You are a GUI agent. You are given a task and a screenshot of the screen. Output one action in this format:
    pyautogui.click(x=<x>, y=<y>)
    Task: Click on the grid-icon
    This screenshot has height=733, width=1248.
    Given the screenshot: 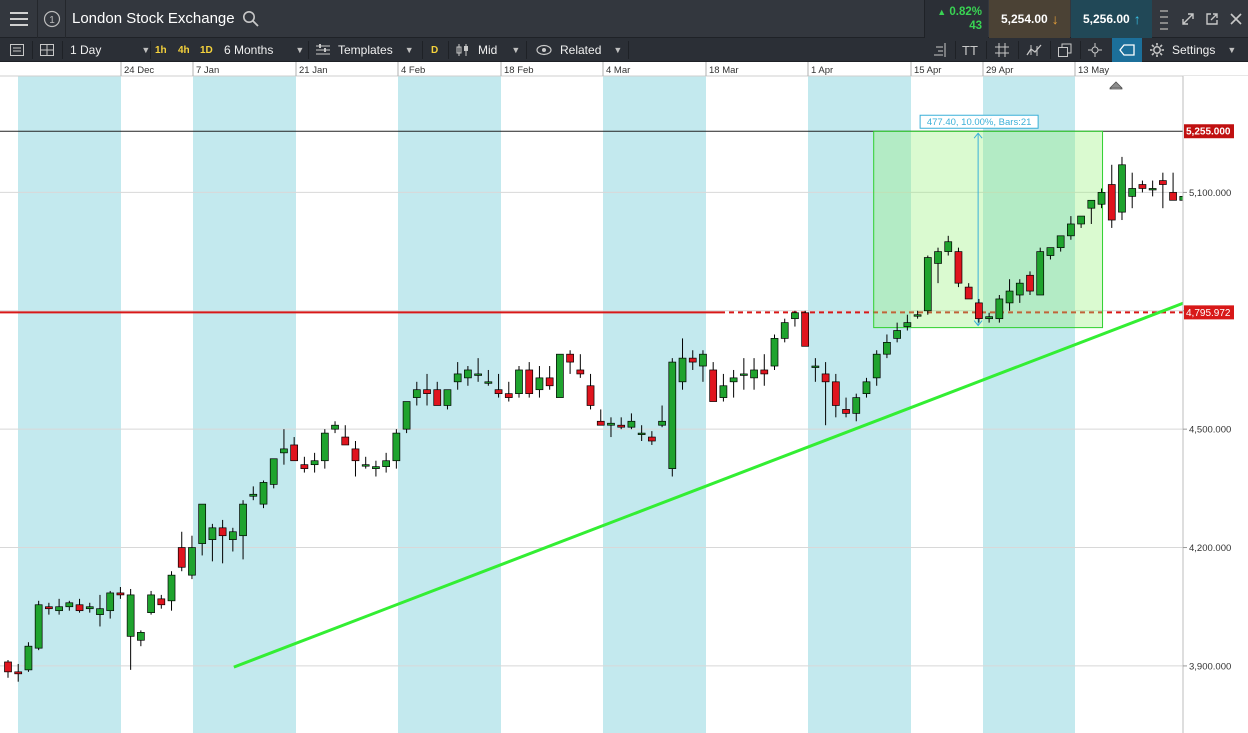 What is the action you would take?
    pyautogui.click(x=1002, y=50)
    